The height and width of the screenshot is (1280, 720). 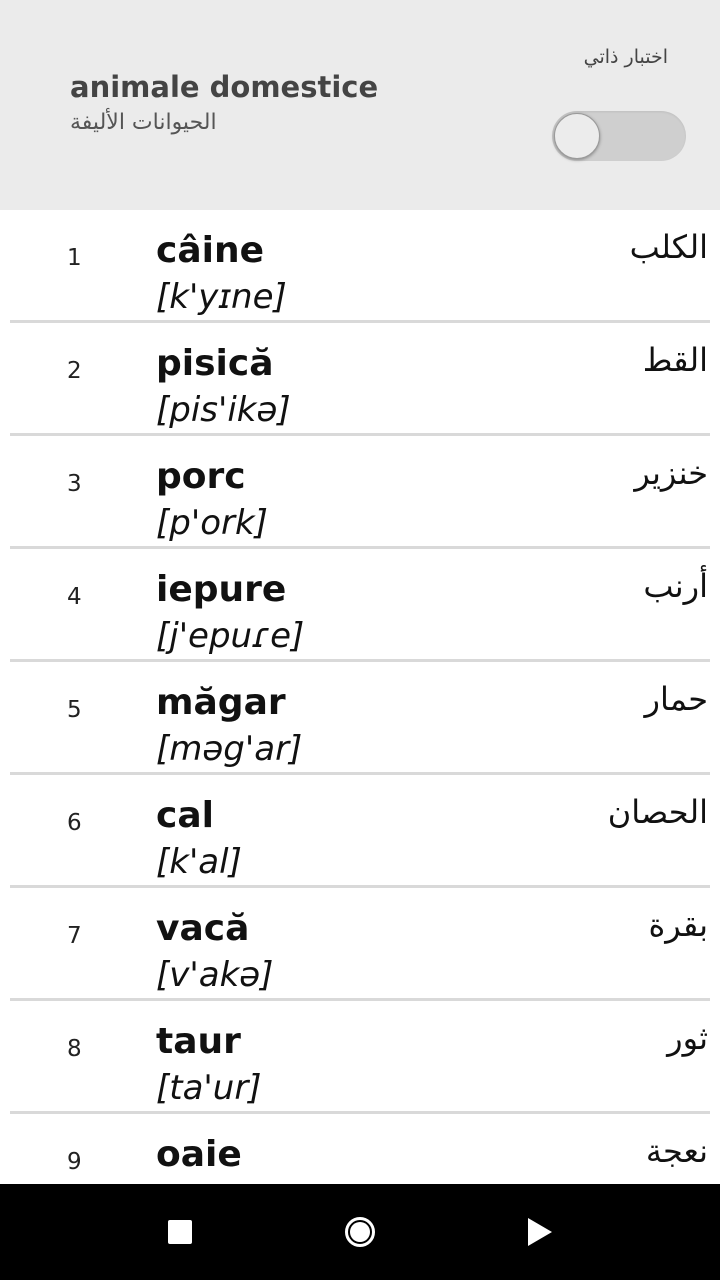 What do you see at coordinates (74, 710) in the screenshot?
I see `item-number: 5` at bounding box center [74, 710].